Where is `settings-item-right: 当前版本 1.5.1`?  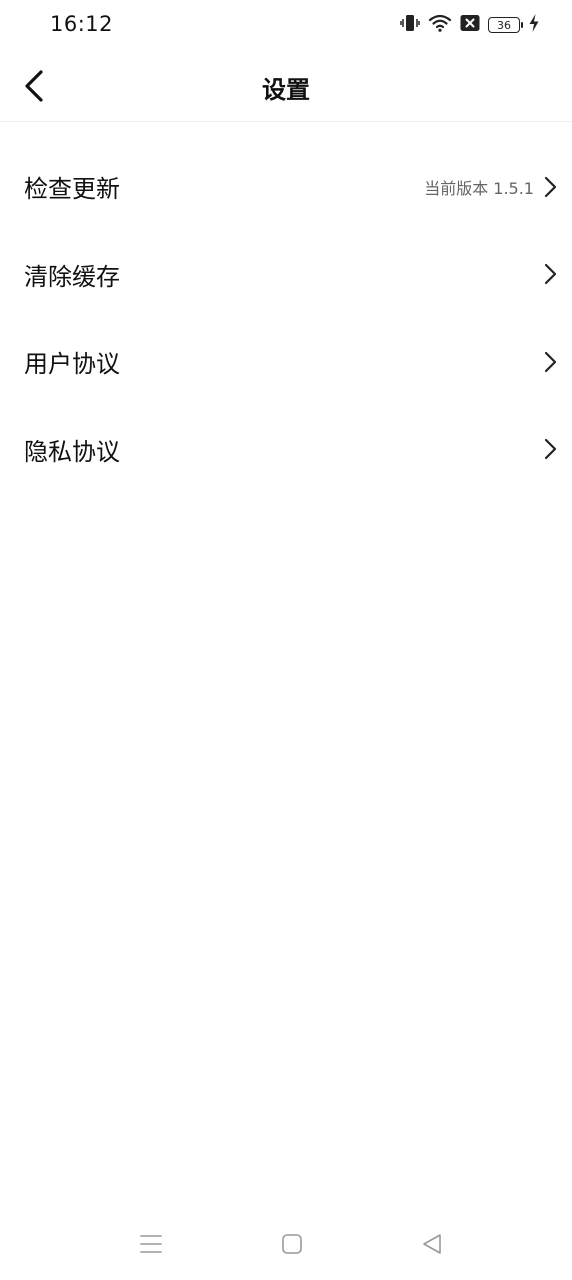 settings-item-right: 当前版本 1.5.1 is located at coordinates (491, 187).